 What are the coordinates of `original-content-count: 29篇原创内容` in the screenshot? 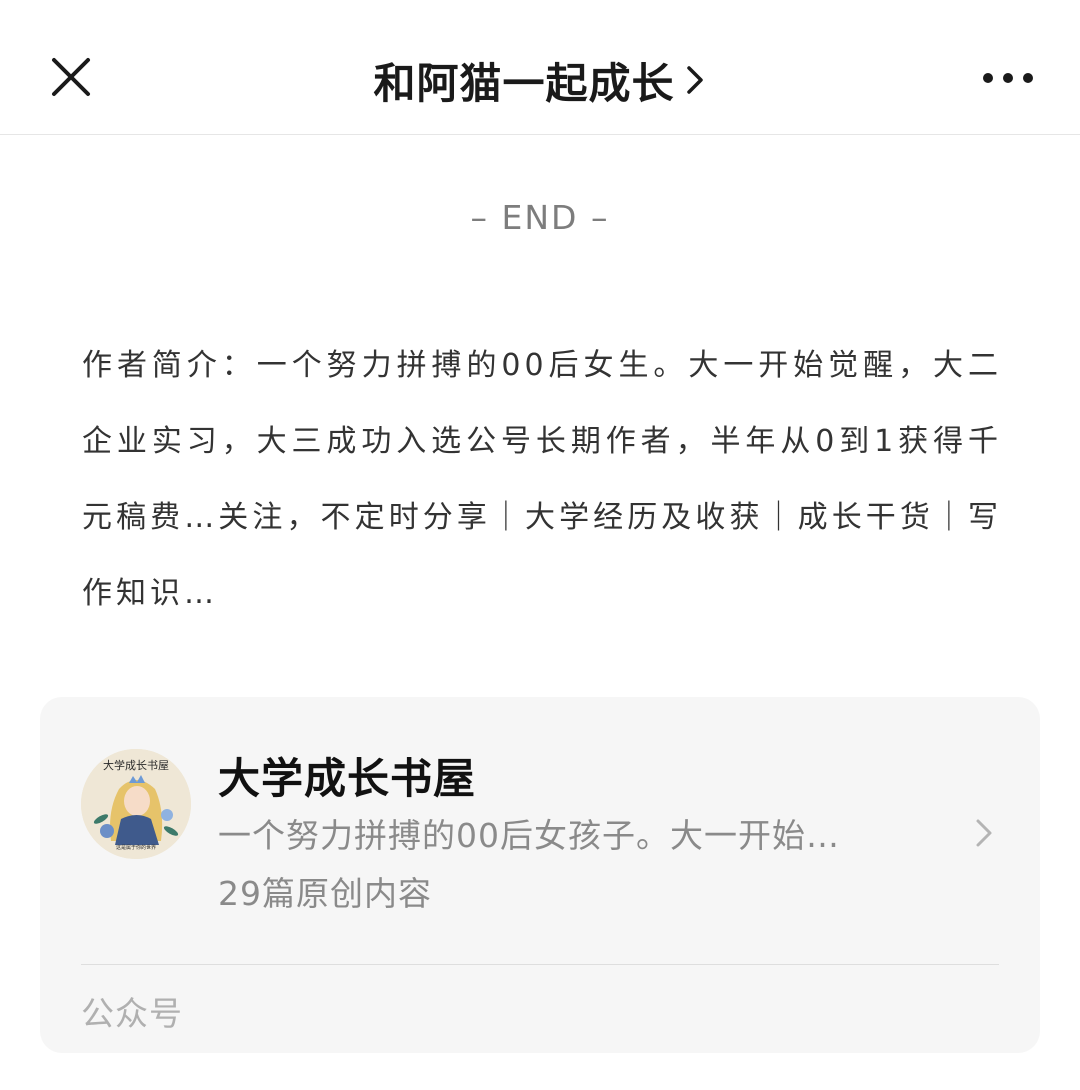 It's located at (325, 893).